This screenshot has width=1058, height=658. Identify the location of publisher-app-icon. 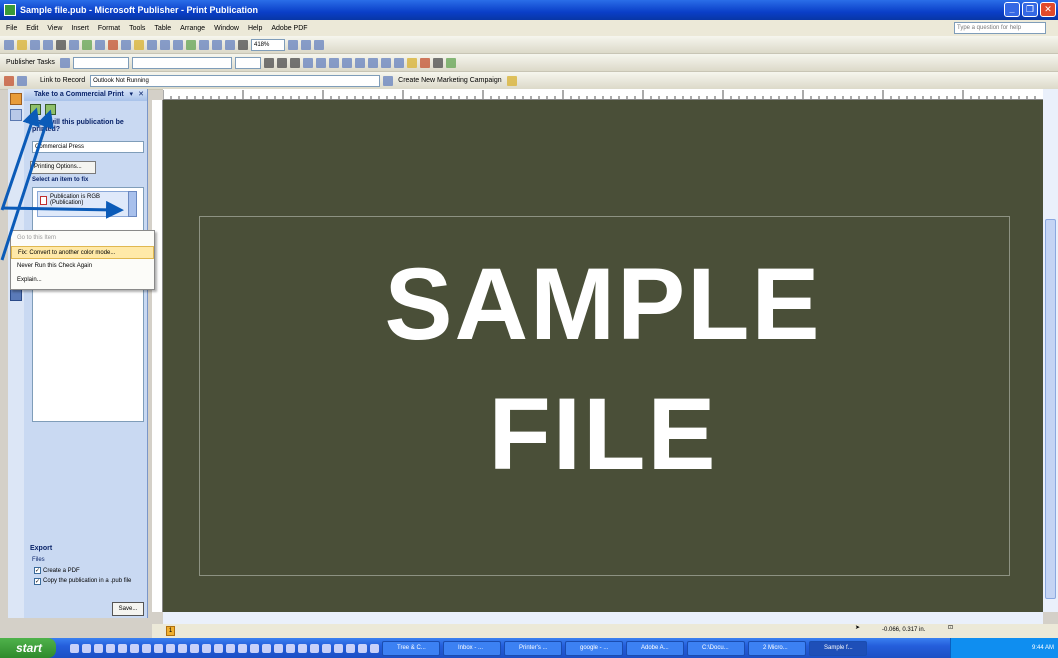
(10, 10).